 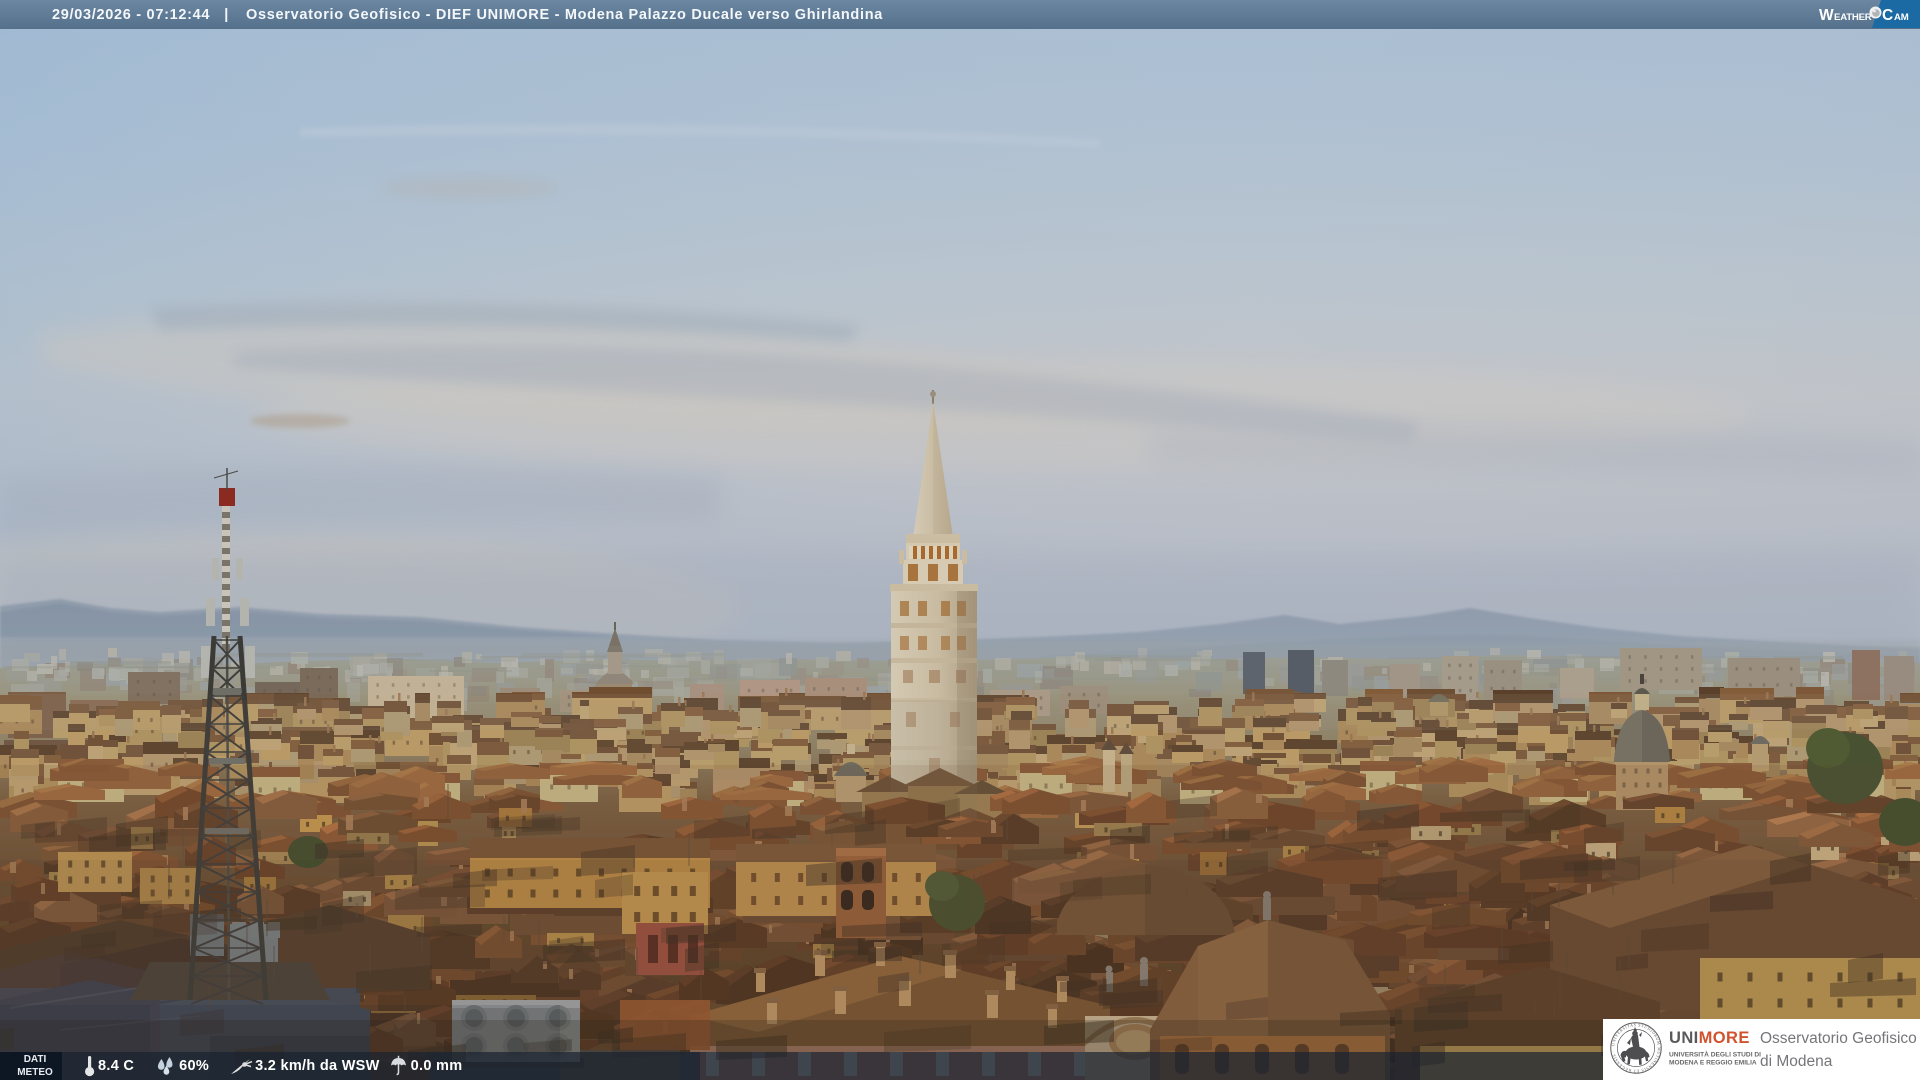 I want to click on svg-text: UNIMORE, so click(x=1709, y=1038).